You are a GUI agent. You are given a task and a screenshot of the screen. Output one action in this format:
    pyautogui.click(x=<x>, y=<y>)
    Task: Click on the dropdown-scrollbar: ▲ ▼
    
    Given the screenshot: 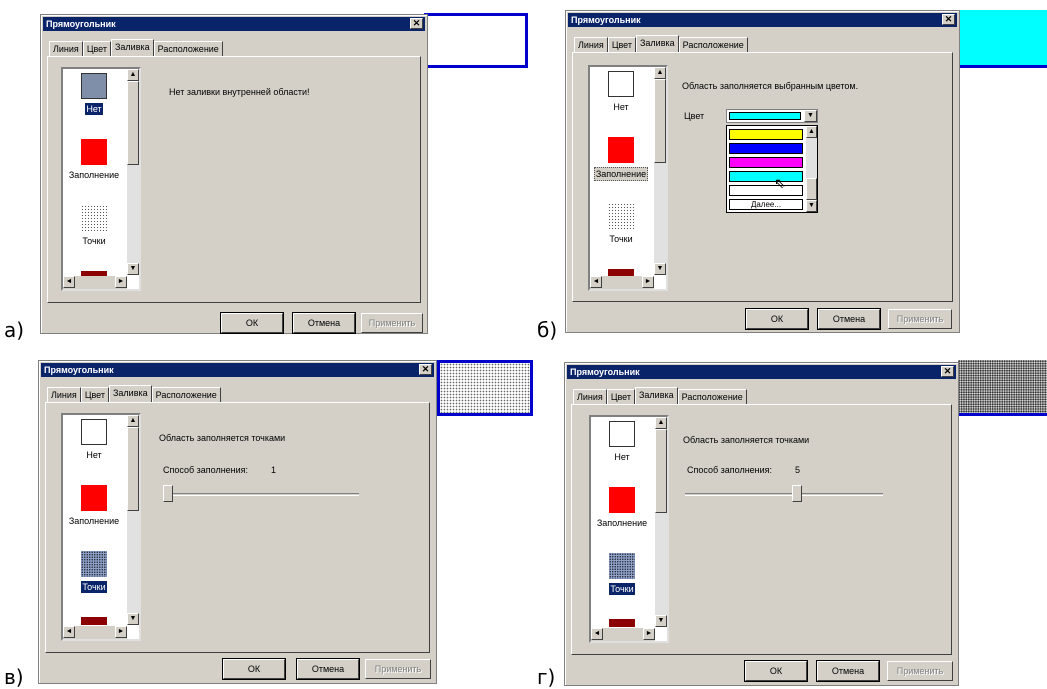 What is the action you would take?
    pyautogui.click(x=811, y=169)
    